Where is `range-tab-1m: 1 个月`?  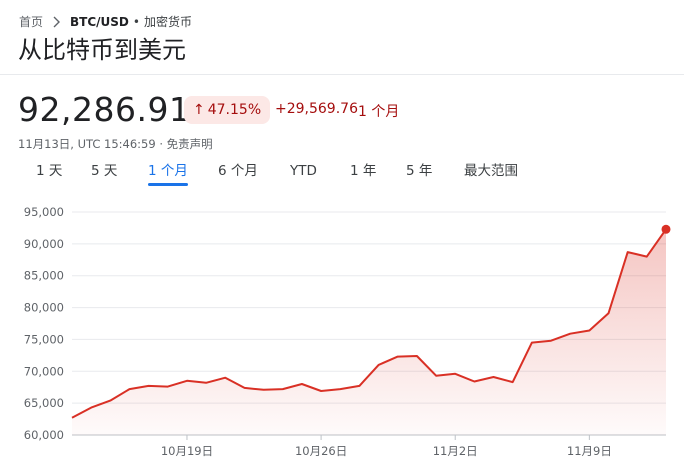
range-tab-1m: 1 个月 is located at coordinates (168, 173).